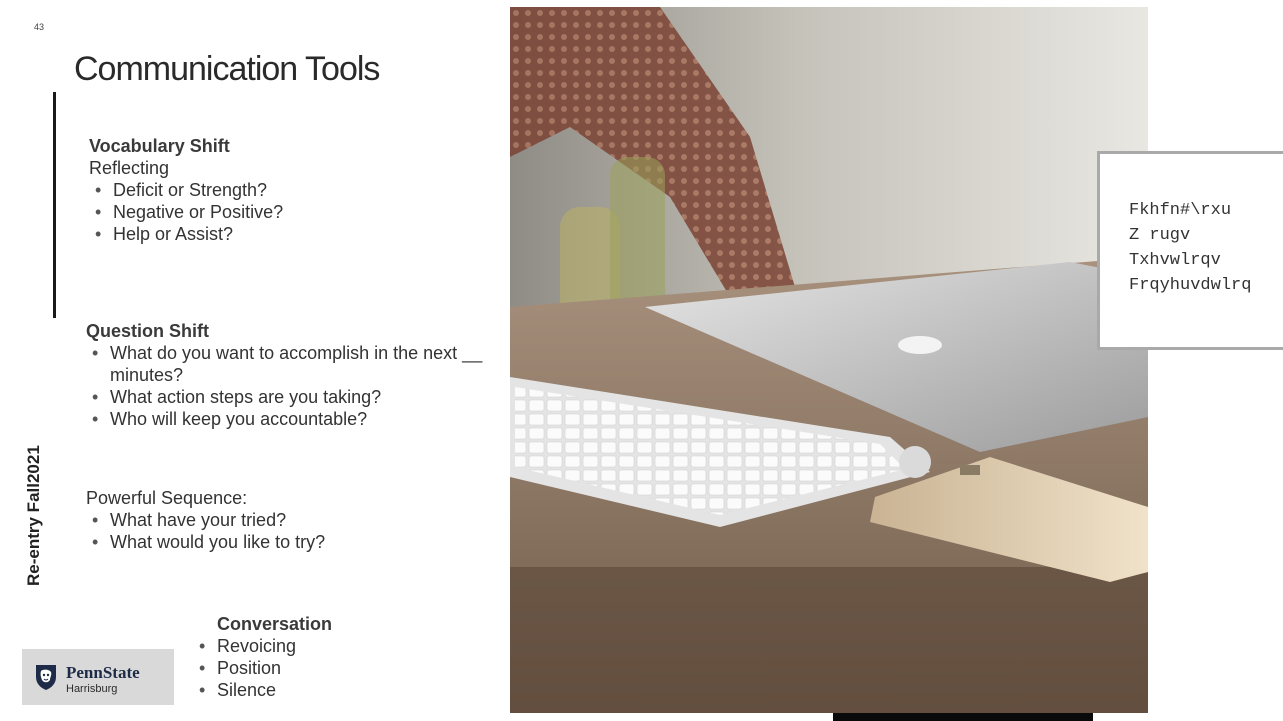 The image size is (1283, 721). What do you see at coordinates (39, 27) in the screenshot?
I see `page-number: 43` at bounding box center [39, 27].